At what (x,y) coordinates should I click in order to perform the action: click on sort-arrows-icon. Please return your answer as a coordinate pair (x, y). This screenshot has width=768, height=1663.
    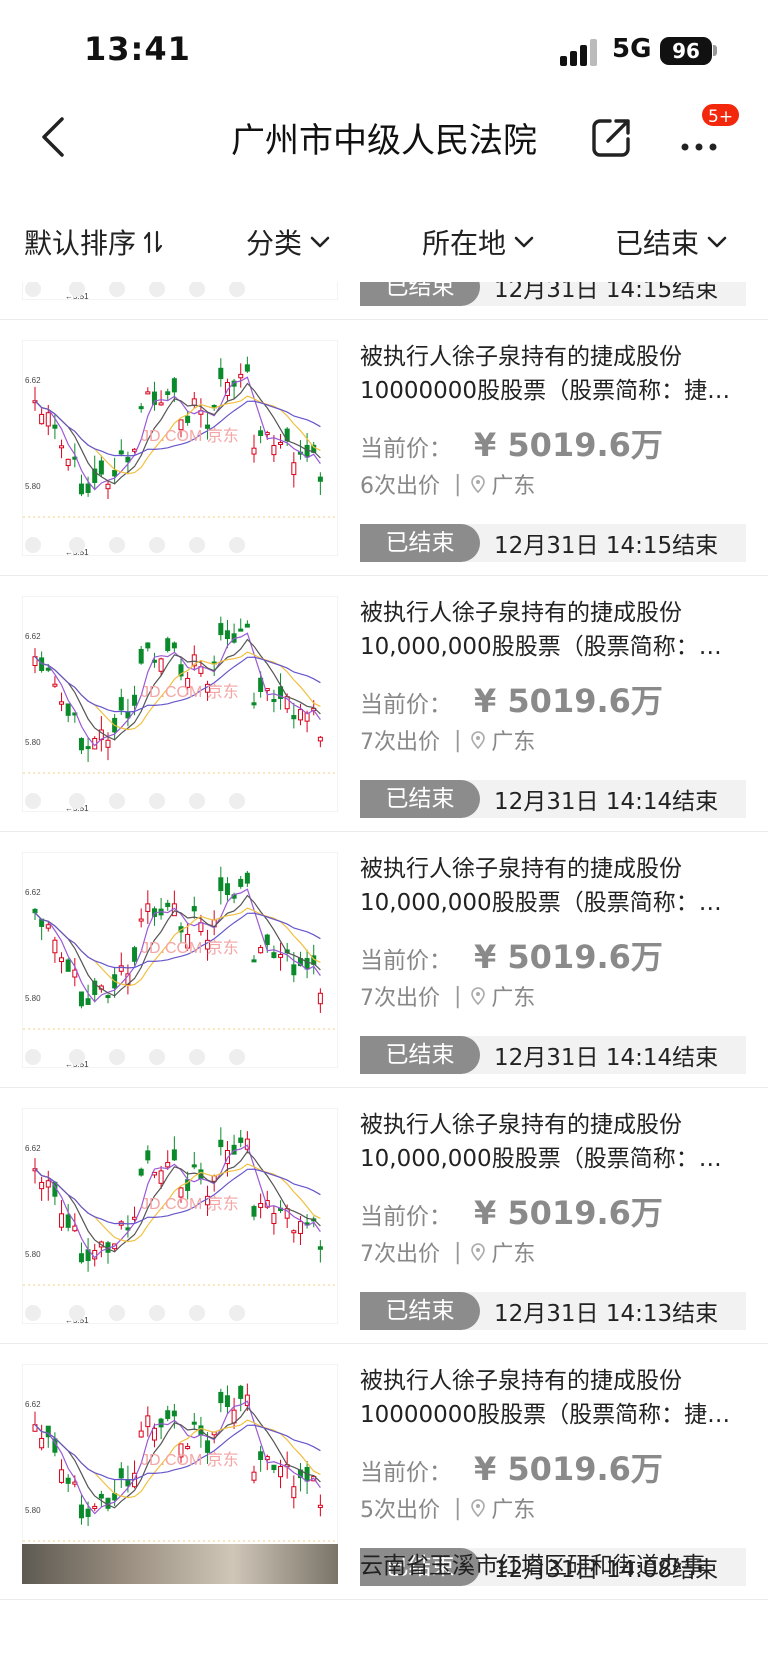
    Looking at the image, I should click on (153, 242).